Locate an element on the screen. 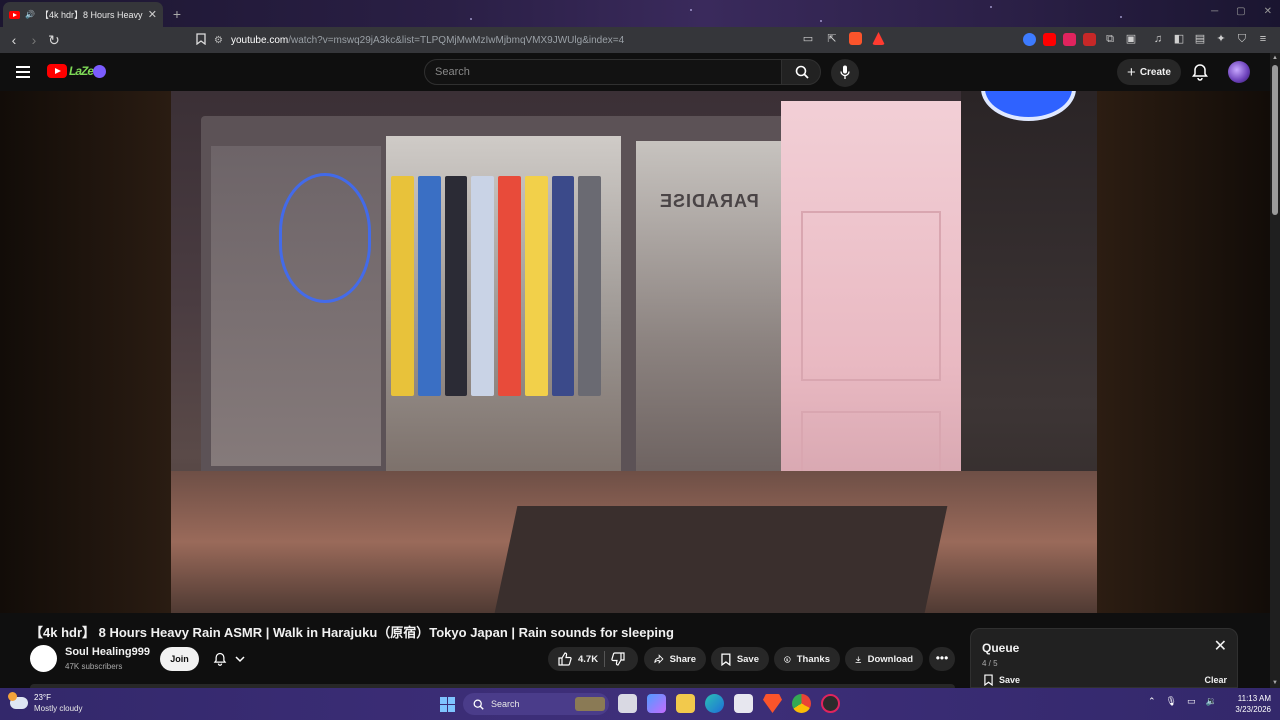 This screenshot has height=720, width=1280. like-count: 4.7K is located at coordinates (588, 659).